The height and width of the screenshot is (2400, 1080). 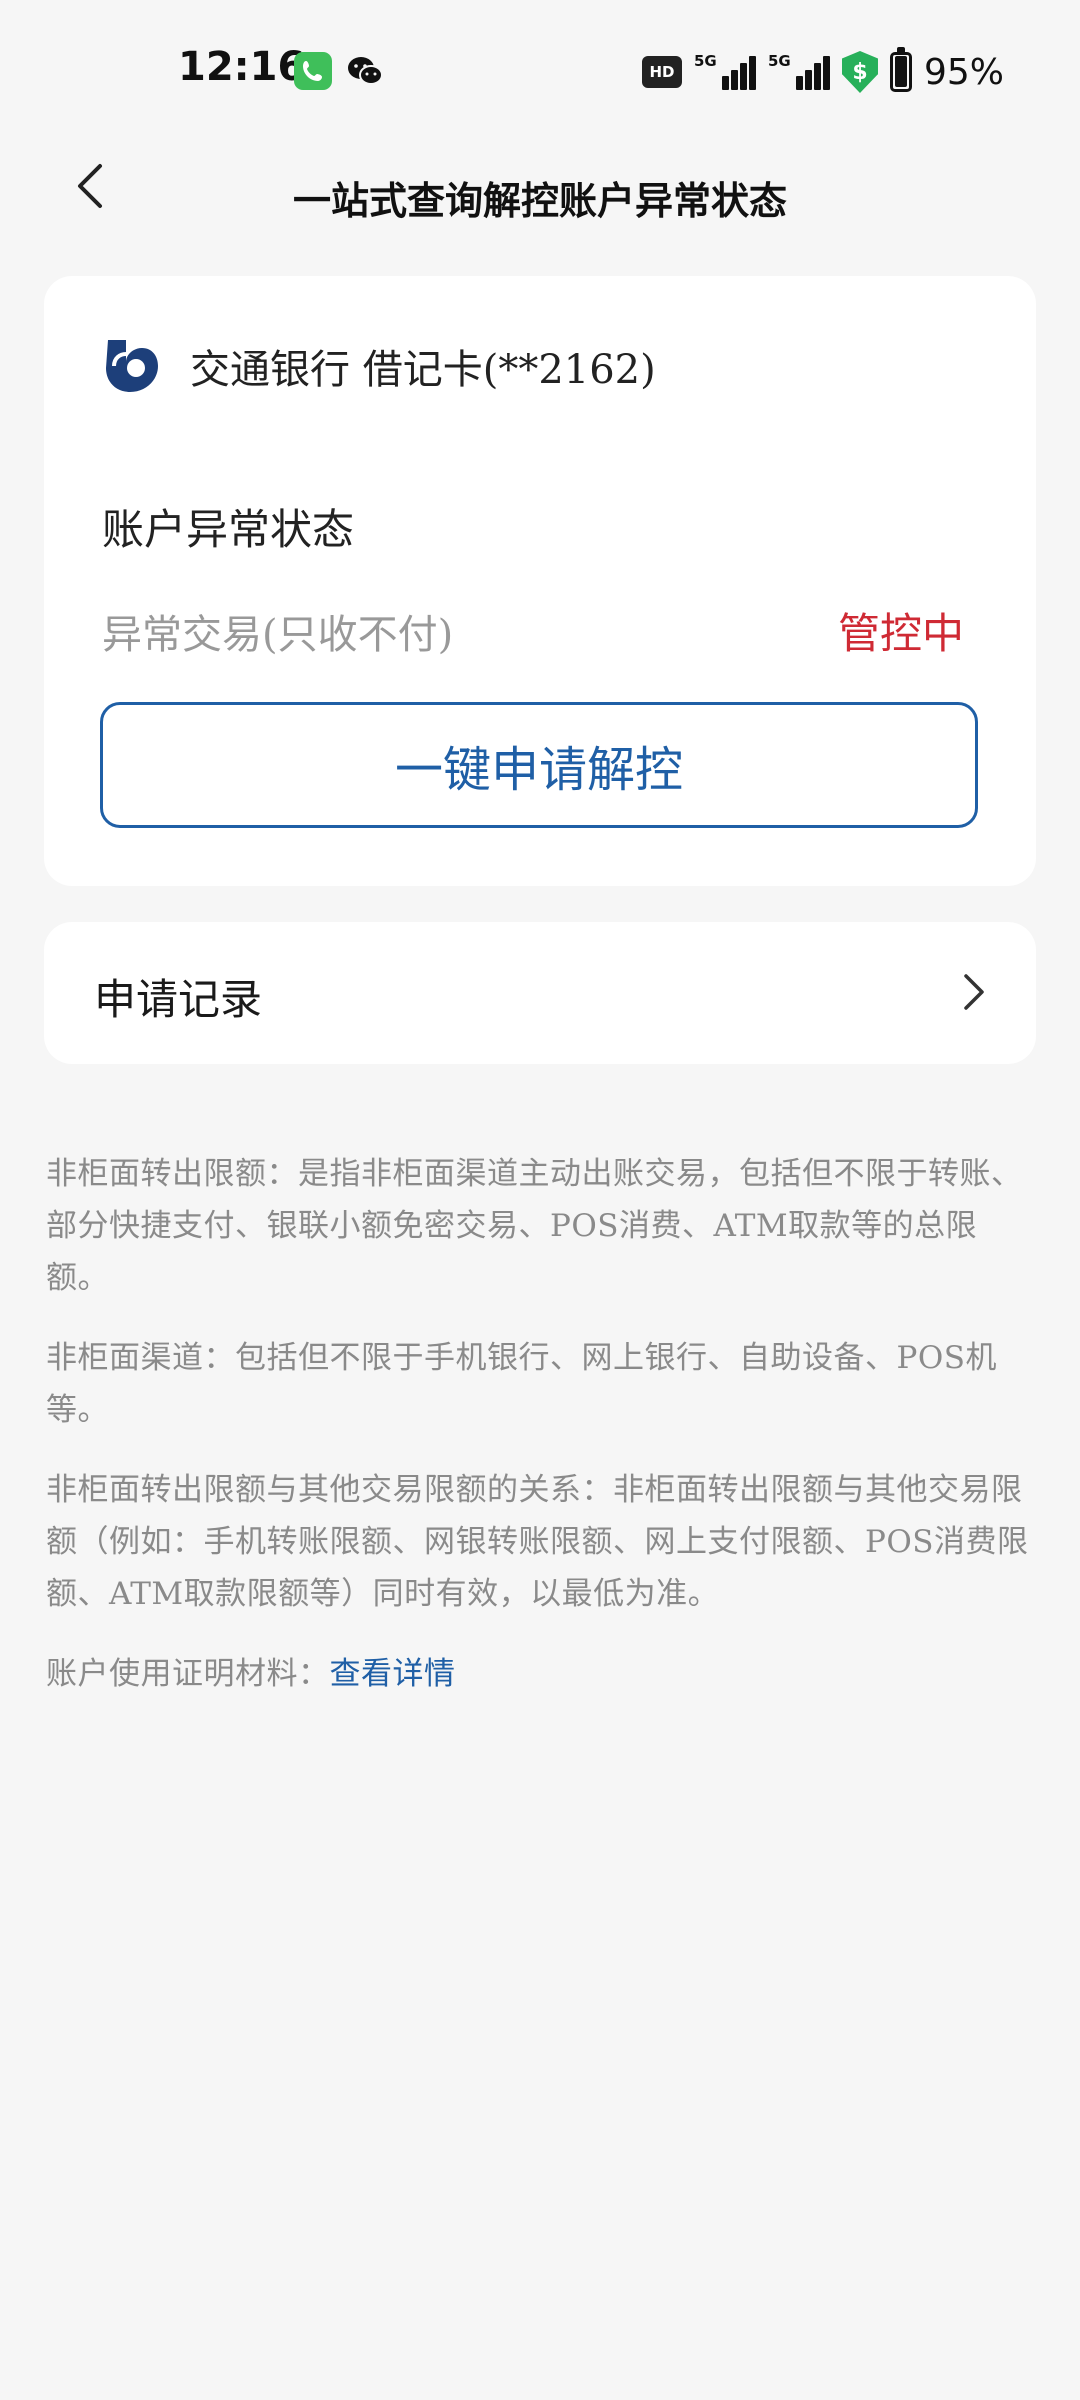 What do you see at coordinates (393, 1674) in the screenshot?
I see `view-details-link: 查看详情` at bounding box center [393, 1674].